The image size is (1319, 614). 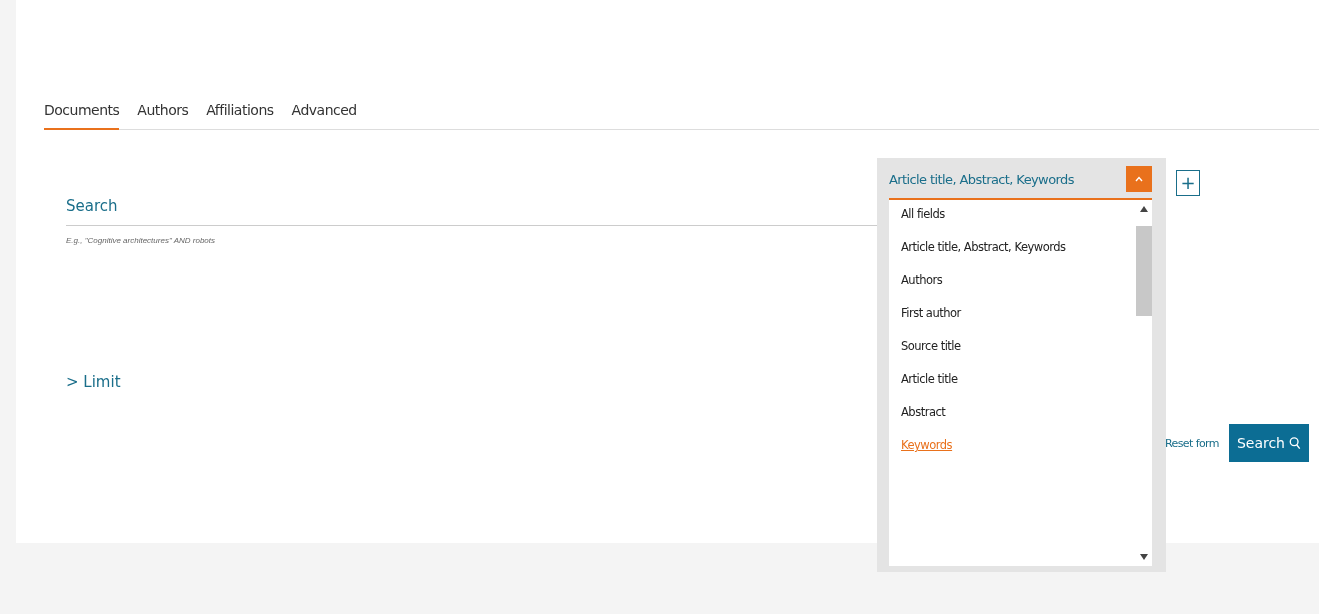 What do you see at coordinates (1144, 271) in the screenshot?
I see `scrollbar-thumb` at bounding box center [1144, 271].